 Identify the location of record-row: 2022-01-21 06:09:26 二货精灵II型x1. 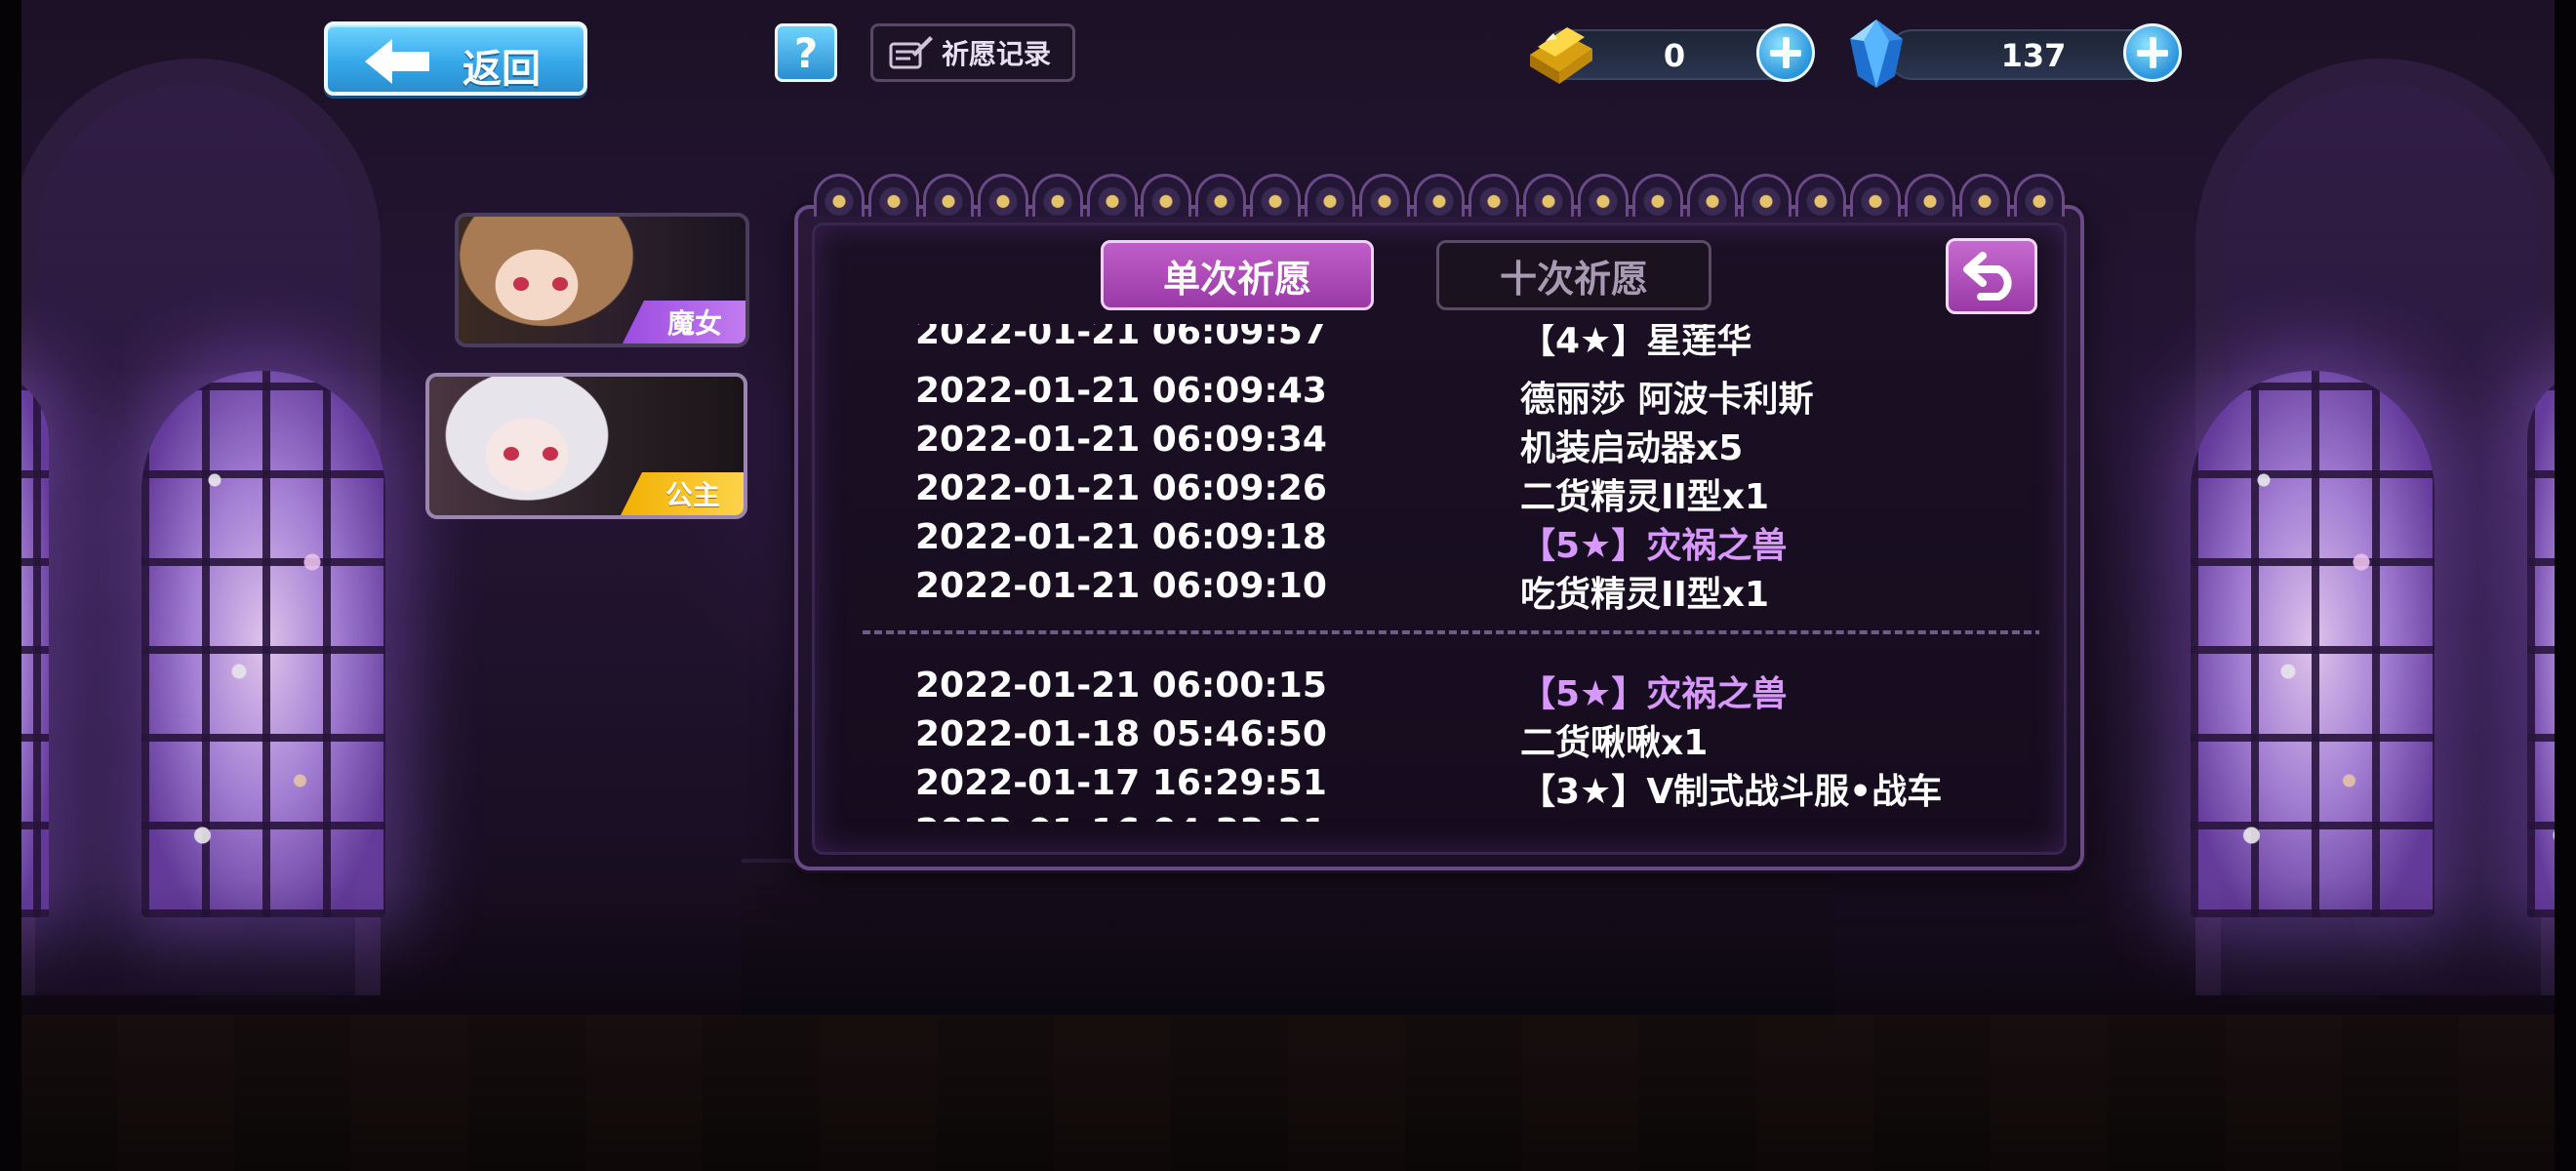
(1444, 490).